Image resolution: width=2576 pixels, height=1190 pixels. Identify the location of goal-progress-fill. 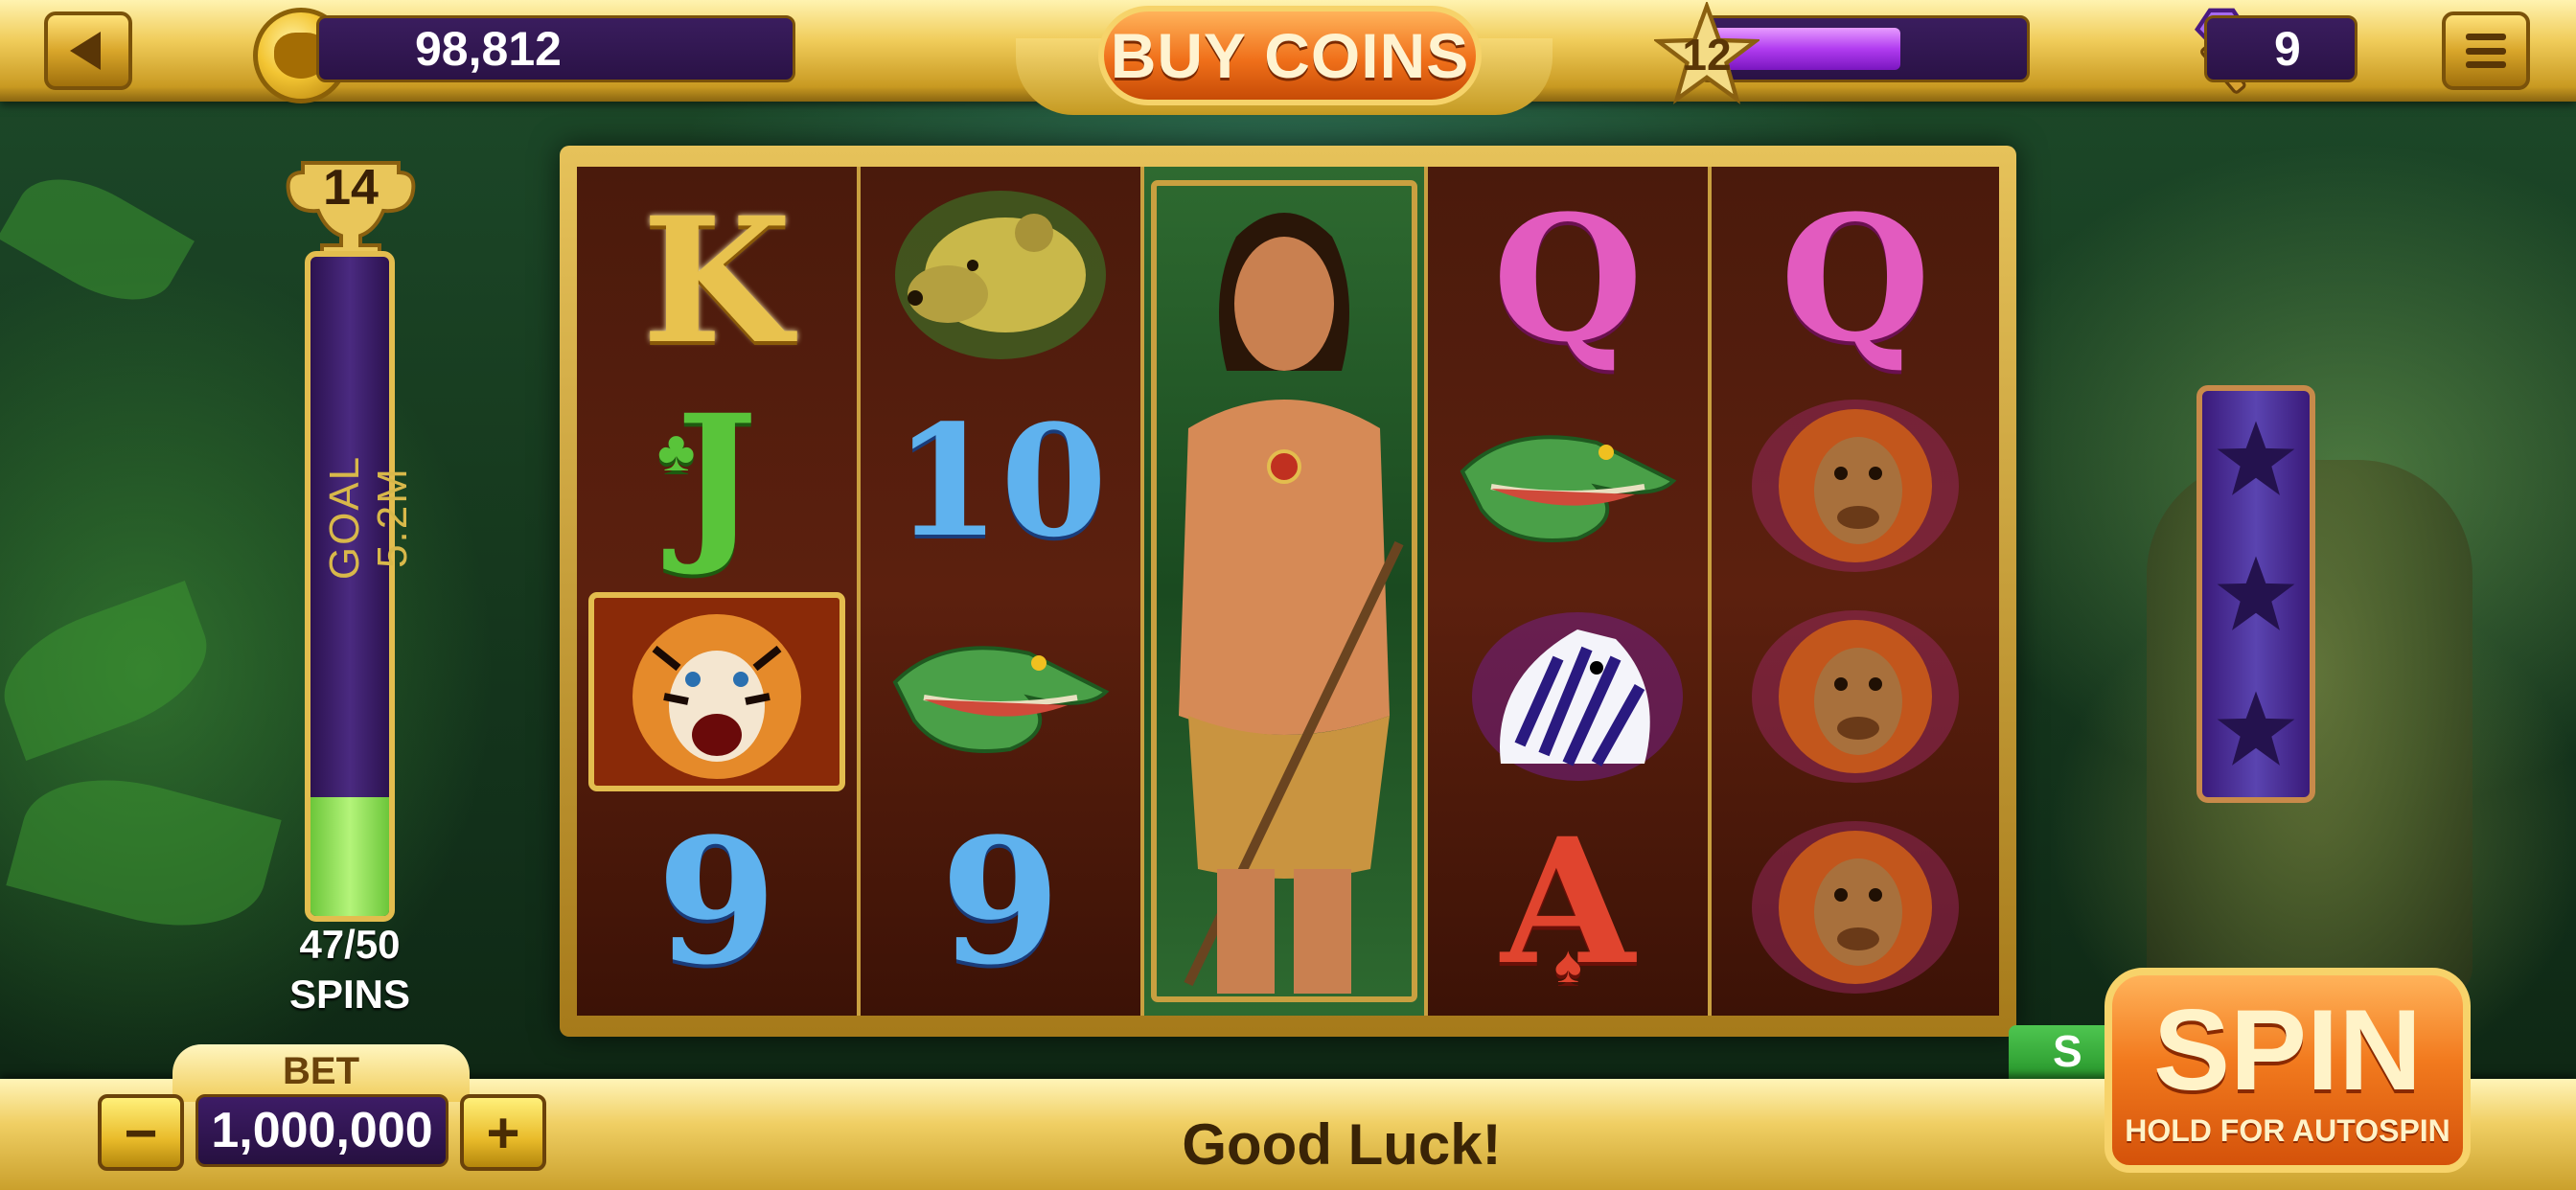
(350, 857).